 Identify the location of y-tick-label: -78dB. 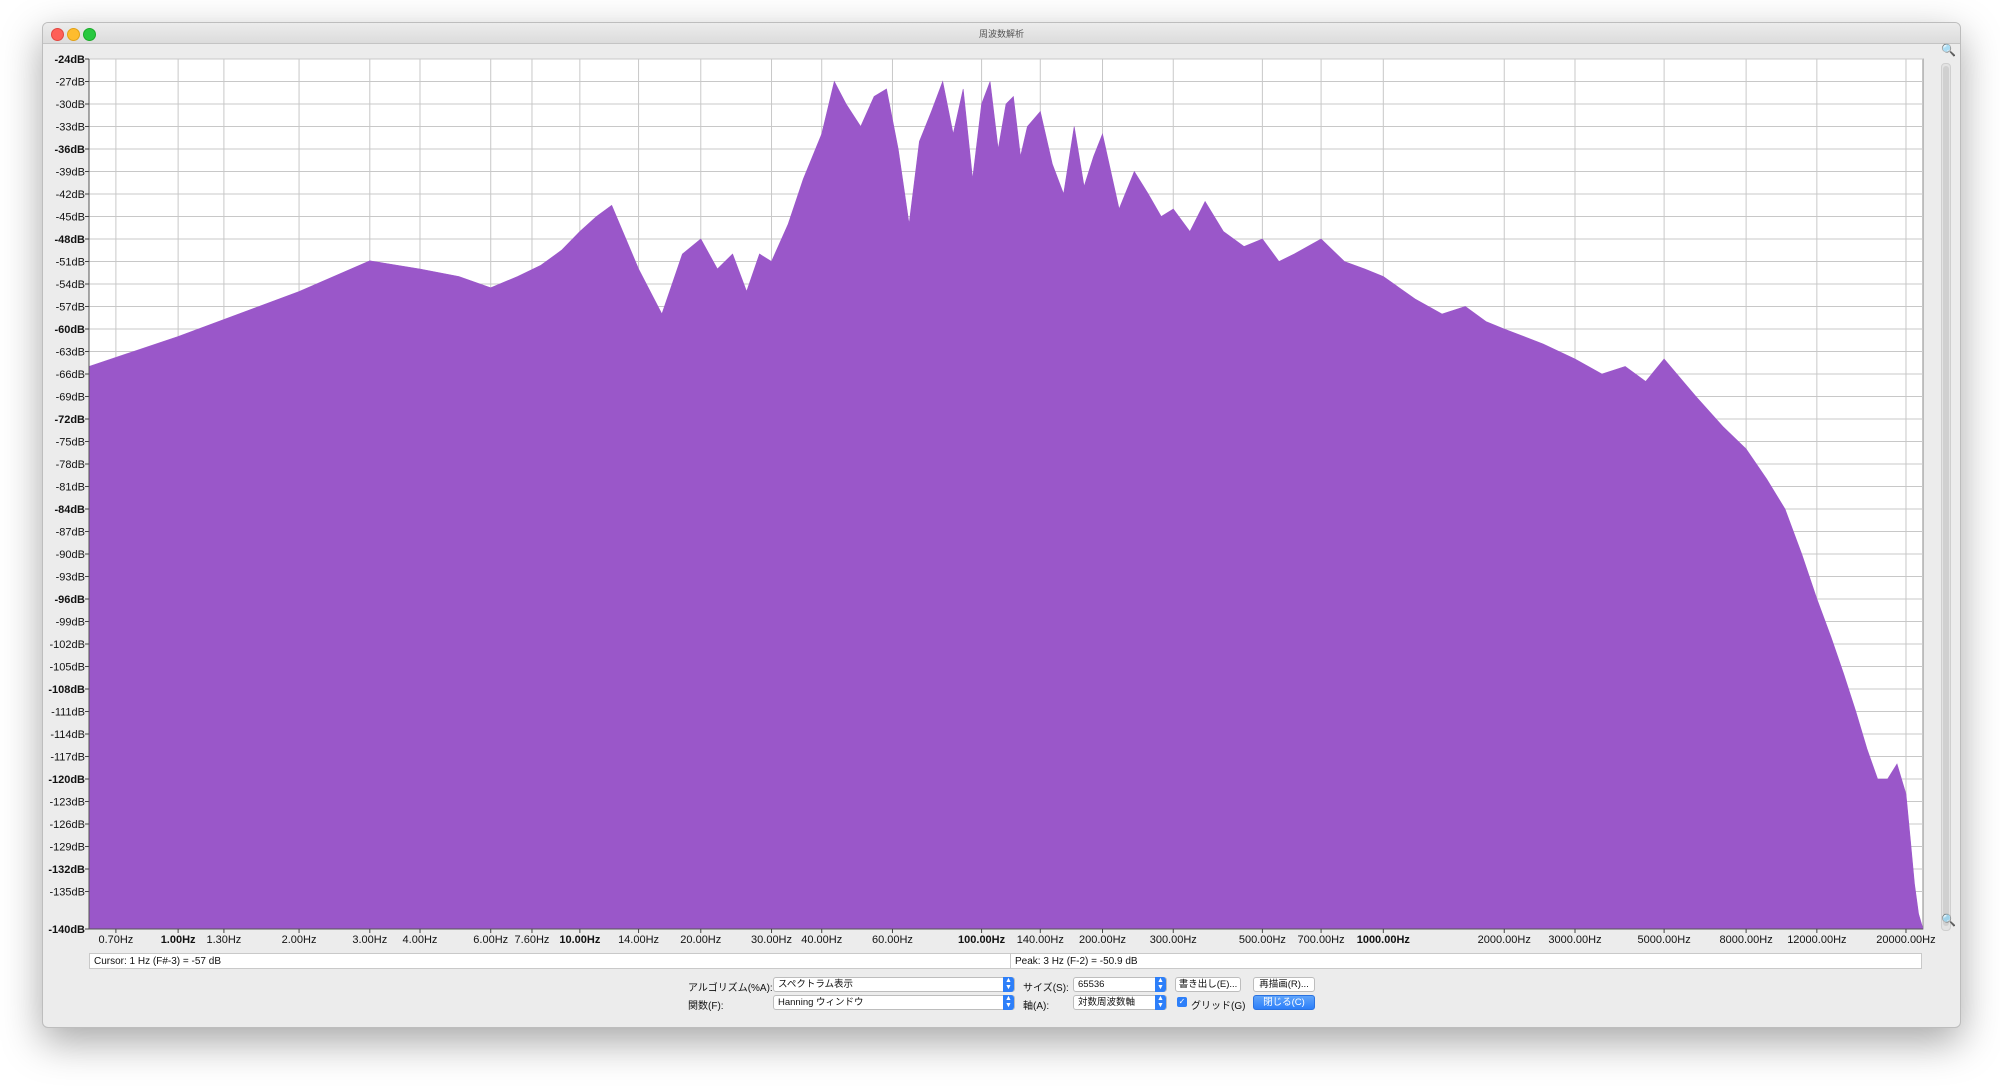
(70, 465).